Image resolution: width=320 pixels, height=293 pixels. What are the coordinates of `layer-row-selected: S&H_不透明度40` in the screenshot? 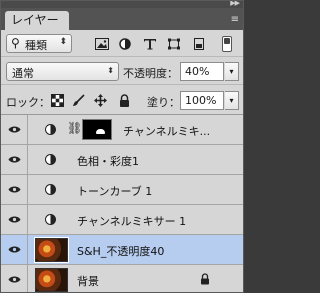 It's located at (122, 250).